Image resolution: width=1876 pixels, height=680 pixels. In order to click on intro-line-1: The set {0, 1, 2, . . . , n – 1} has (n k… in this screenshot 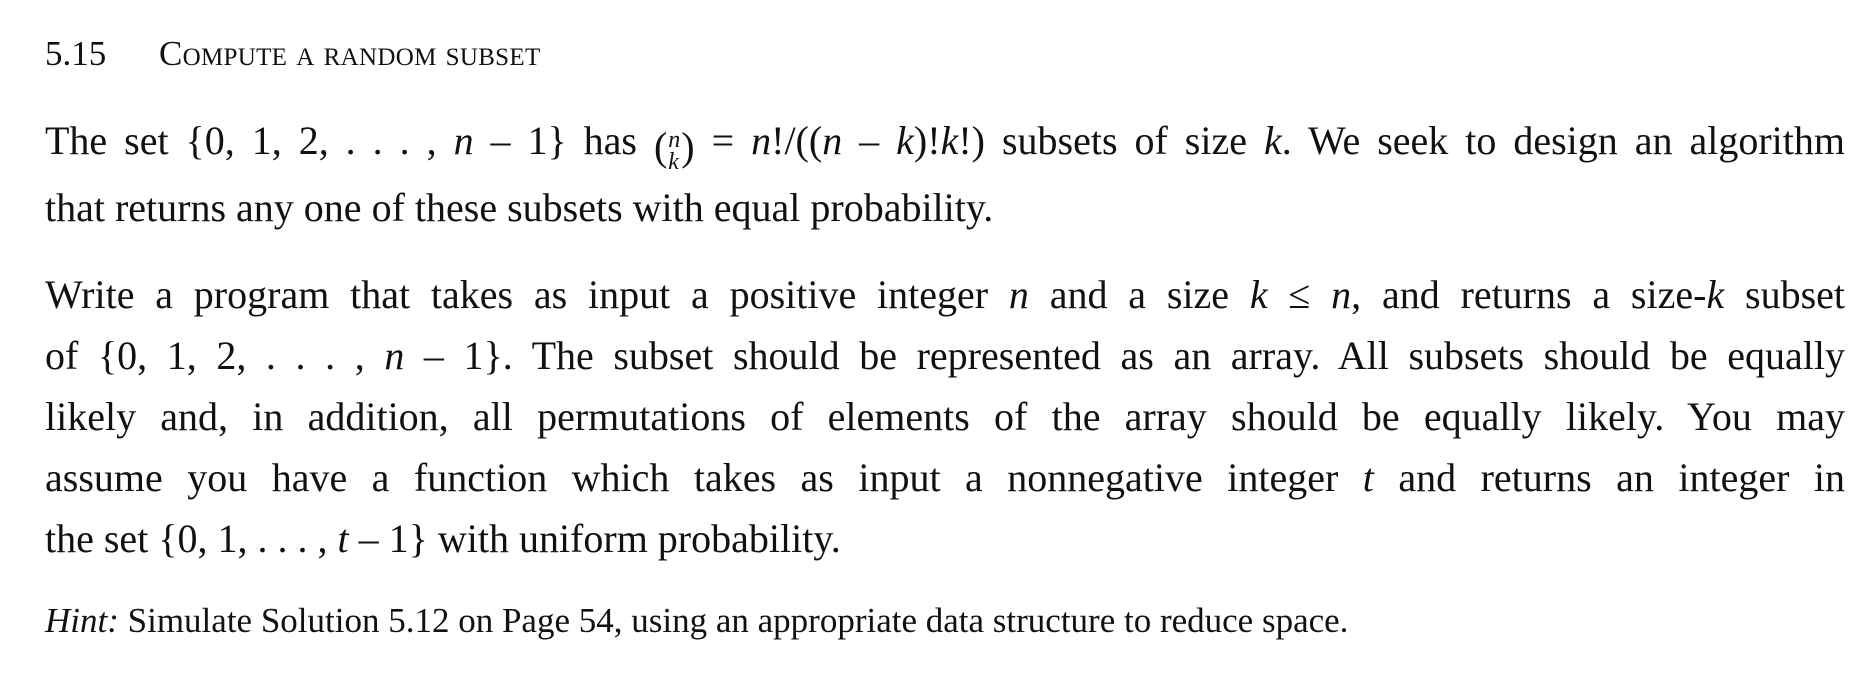, I will do `click(945, 143)`.